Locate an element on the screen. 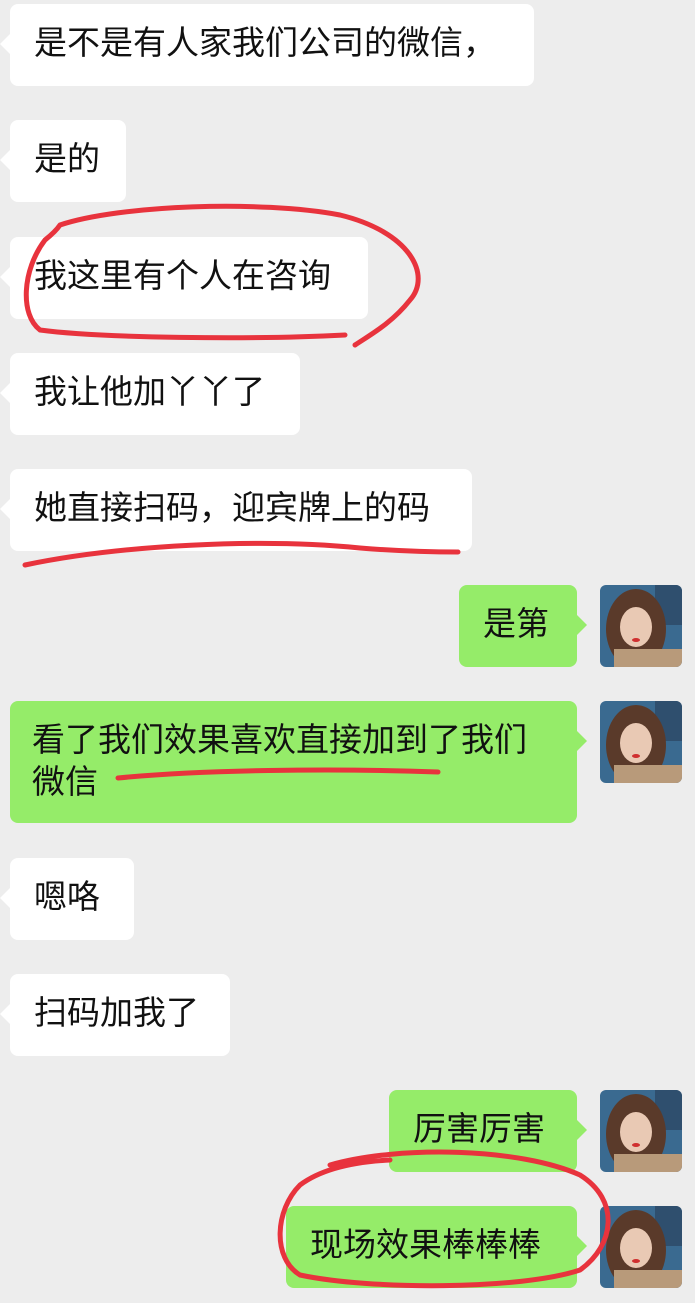  message-bubble-incoming: 我这里有个人在咨询 is located at coordinates (184, 278).